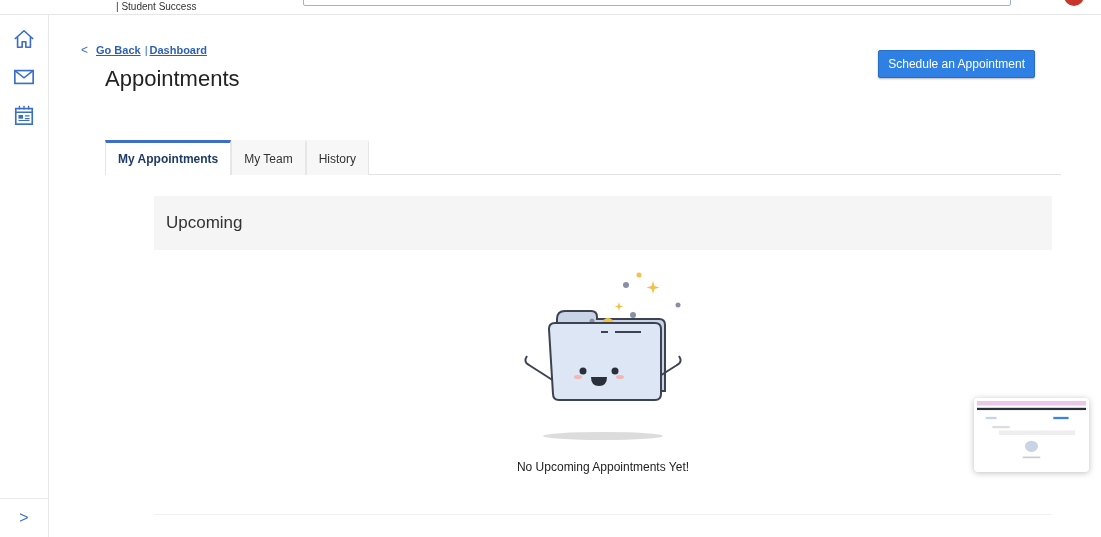 The width and height of the screenshot is (1101, 537). I want to click on empty-message: No Upcoming Appointments Yet!, so click(603, 467).